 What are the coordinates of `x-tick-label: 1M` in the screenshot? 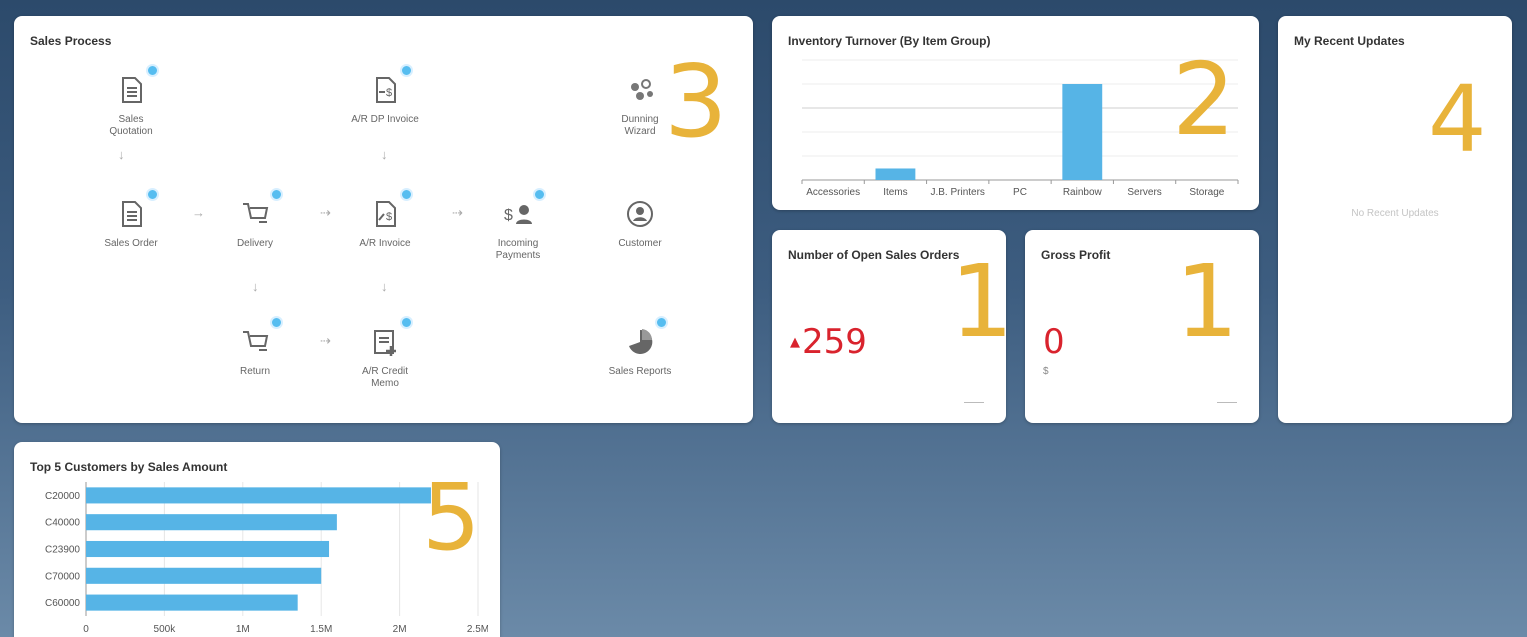 It's located at (243, 629).